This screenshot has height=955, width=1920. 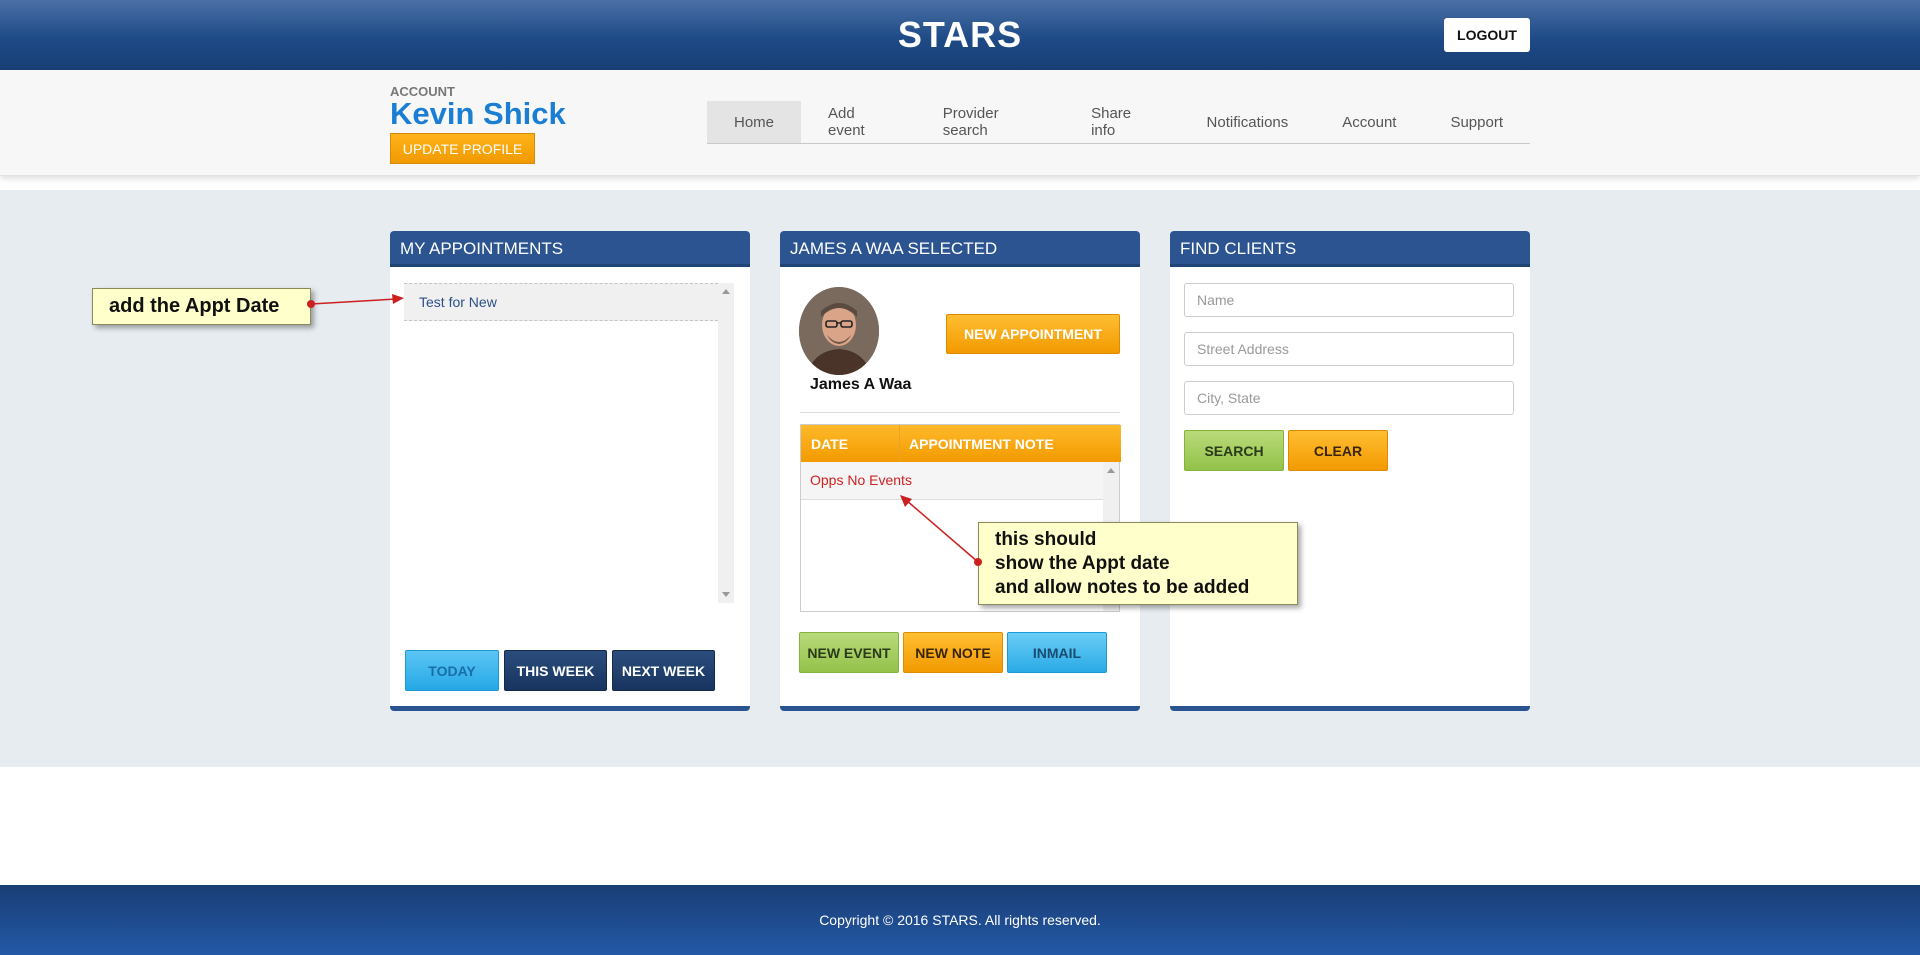 I want to click on inmail-button: INMAIL, so click(x=1057, y=652).